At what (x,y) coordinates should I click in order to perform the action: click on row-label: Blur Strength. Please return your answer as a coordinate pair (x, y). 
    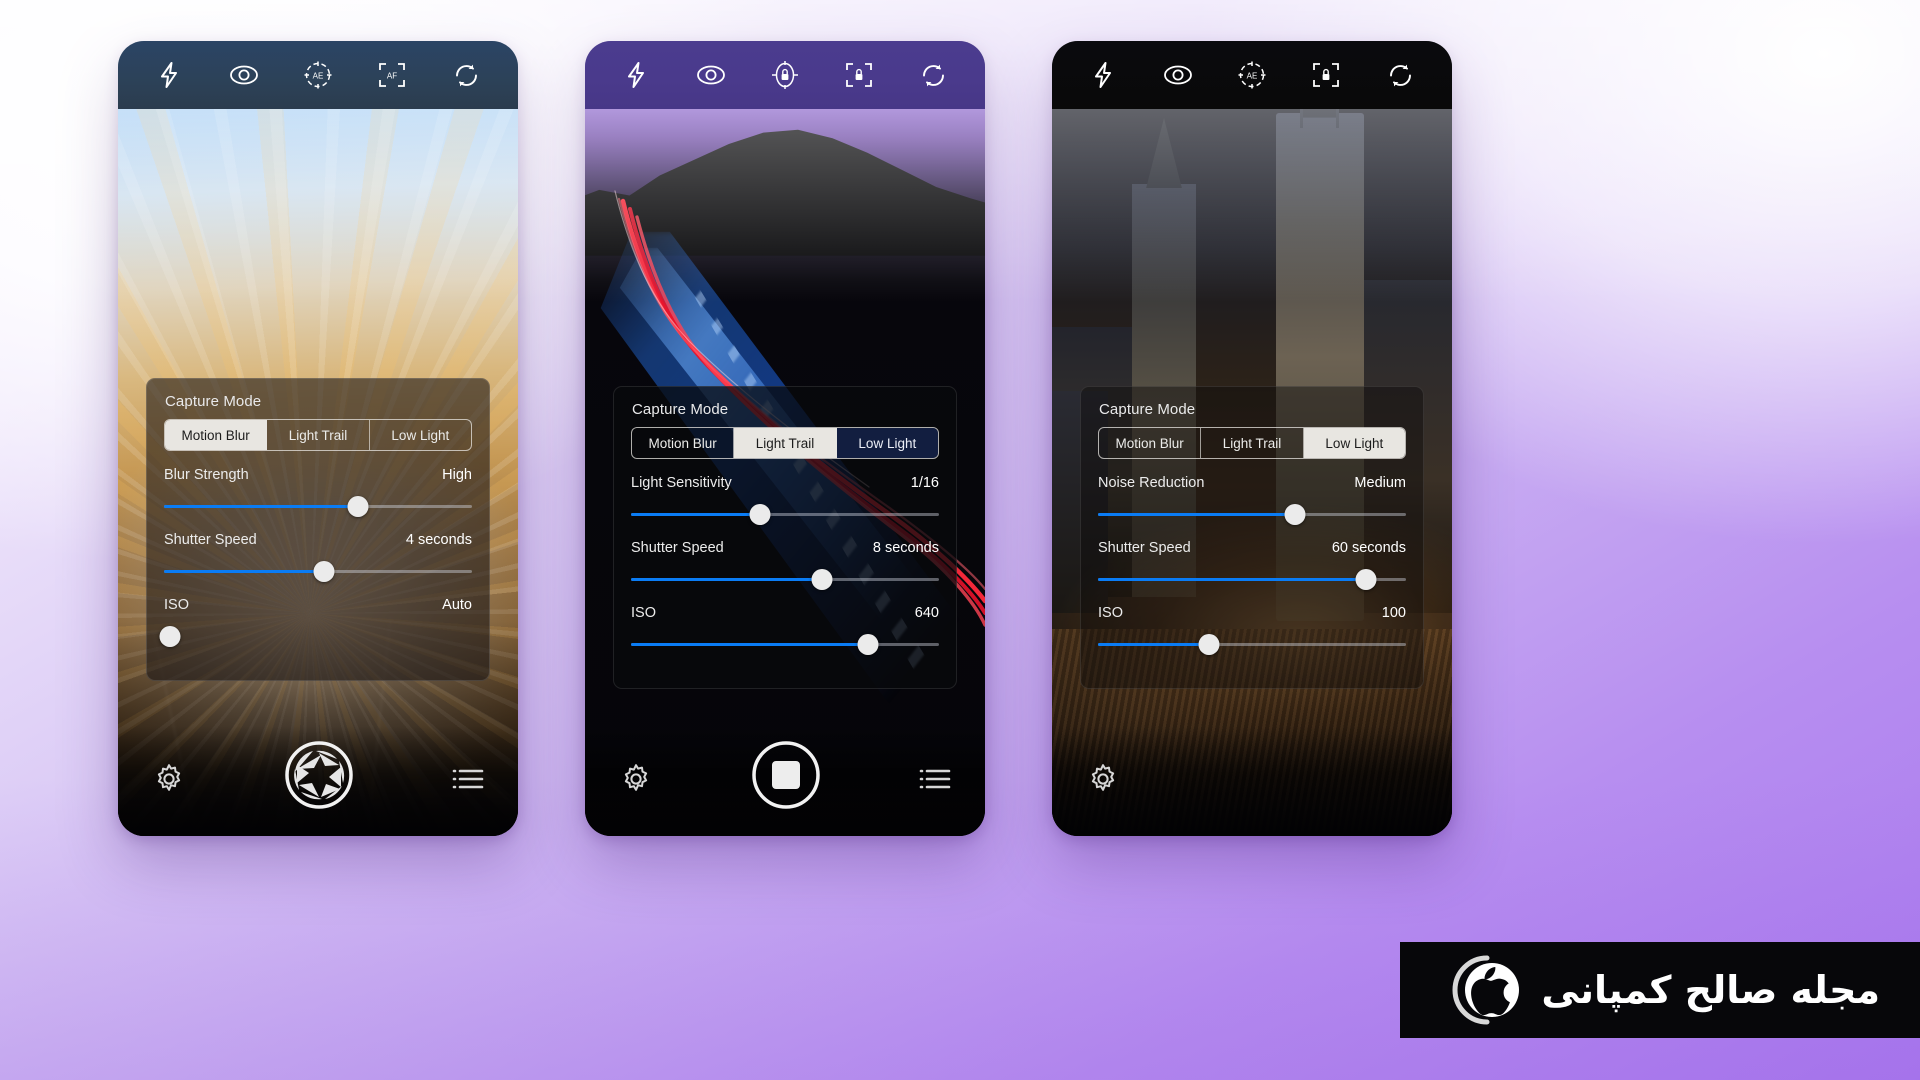
    Looking at the image, I should click on (206, 475).